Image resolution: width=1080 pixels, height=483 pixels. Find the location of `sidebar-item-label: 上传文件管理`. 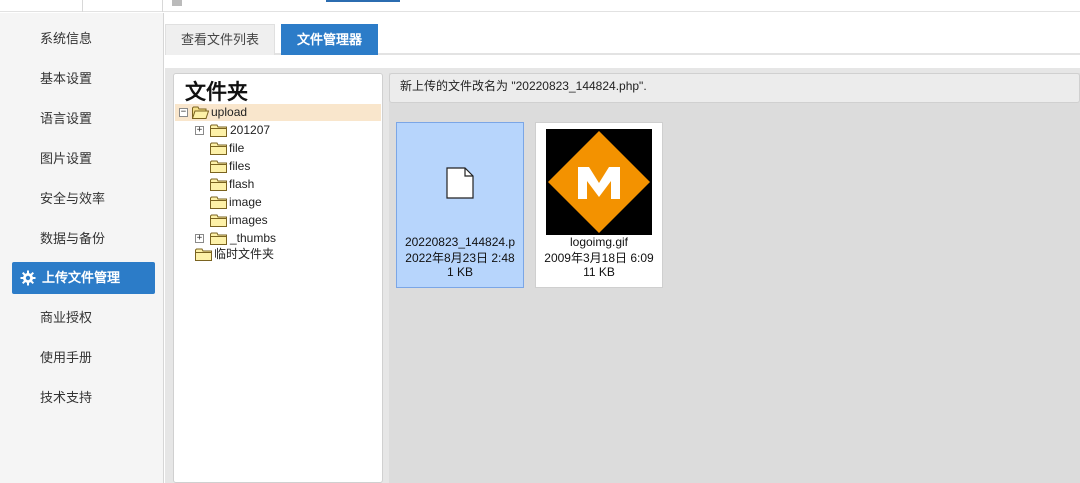

sidebar-item-label: 上传文件管理 is located at coordinates (81, 277).